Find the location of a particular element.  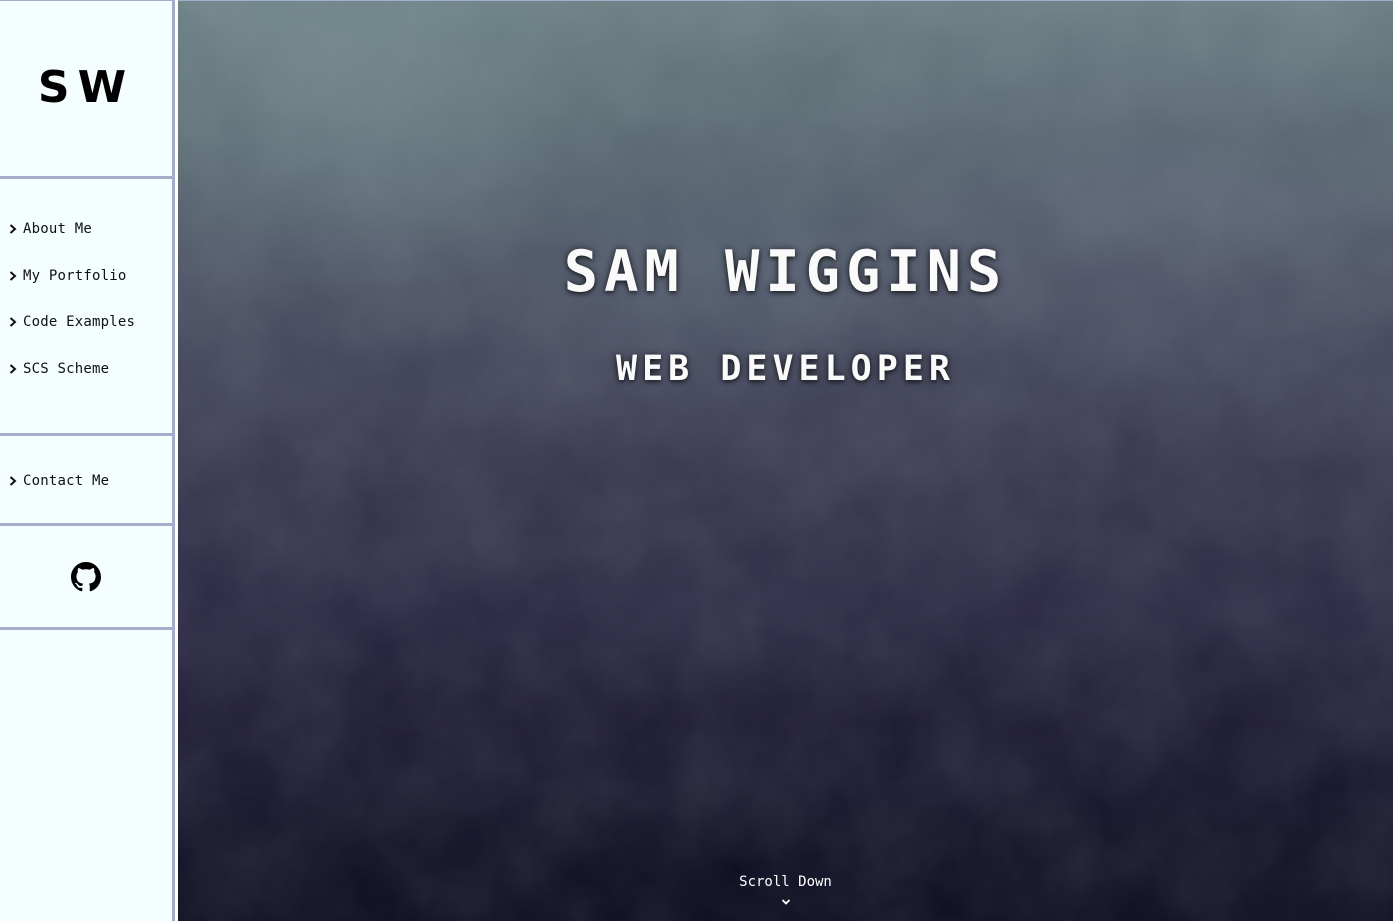

social-links is located at coordinates (86, 578).